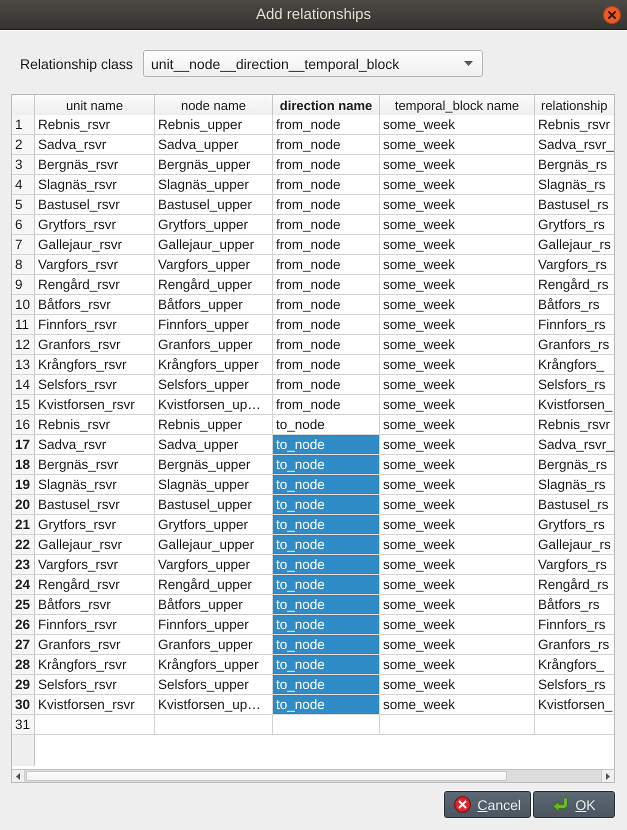  Describe the element at coordinates (23, 605) in the screenshot. I see `row-number: 25` at that location.